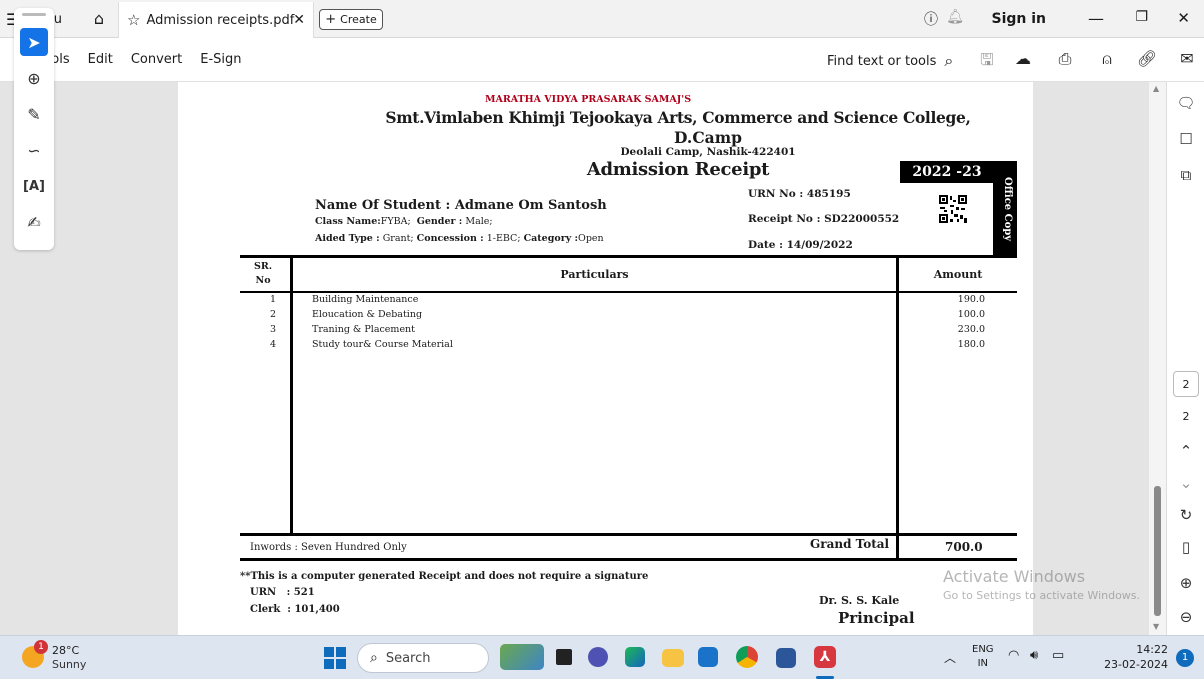 The image size is (1204, 679). What do you see at coordinates (1156, 626) in the screenshot?
I see `scroll-down-arrow-icon: ▼` at bounding box center [1156, 626].